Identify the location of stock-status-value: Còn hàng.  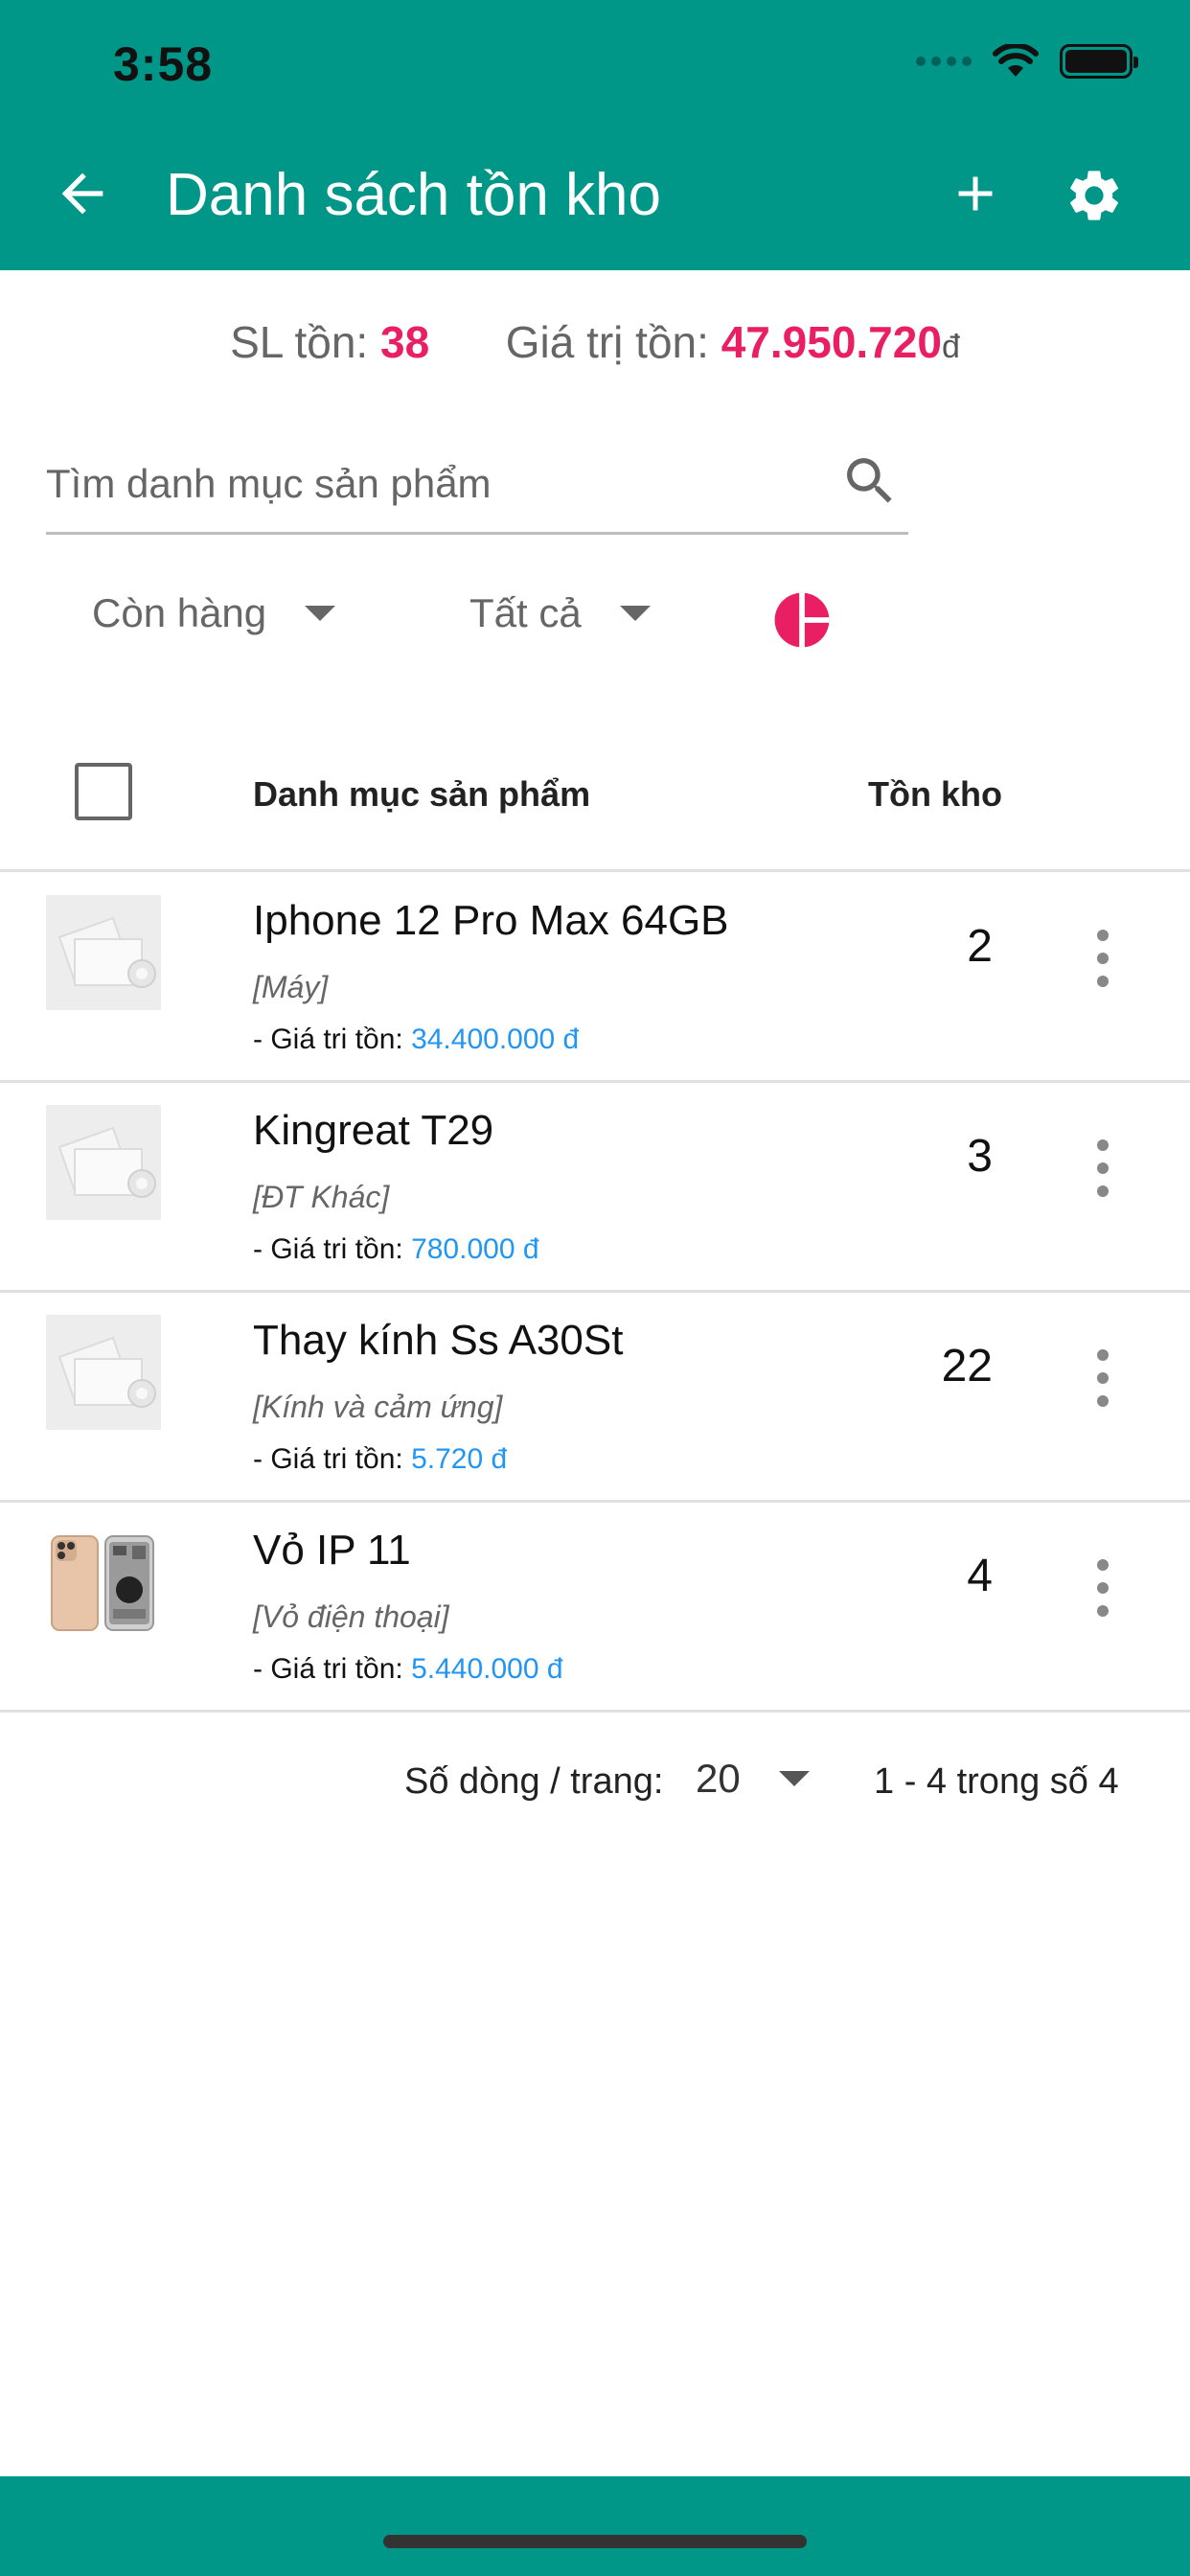
(179, 612).